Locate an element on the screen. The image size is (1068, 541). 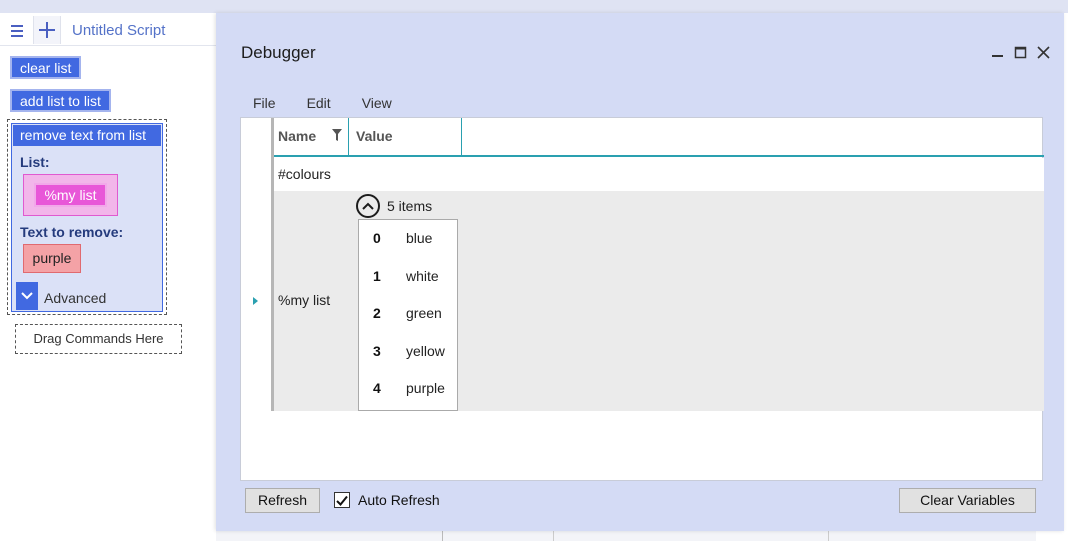
item-value: blue is located at coordinates (419, 238).